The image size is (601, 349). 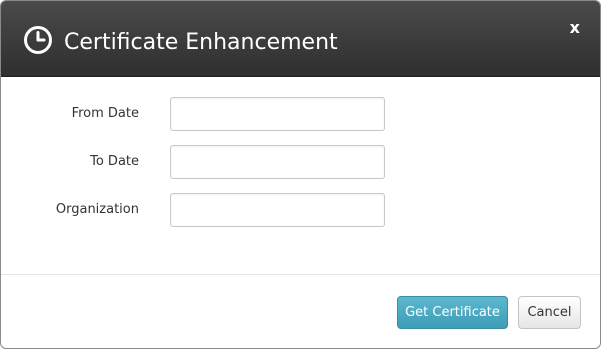 What do you see at coordinates (114, 161) in the screenshot?
I see `to-date-label: To Date` at bounding box center [114, 161].